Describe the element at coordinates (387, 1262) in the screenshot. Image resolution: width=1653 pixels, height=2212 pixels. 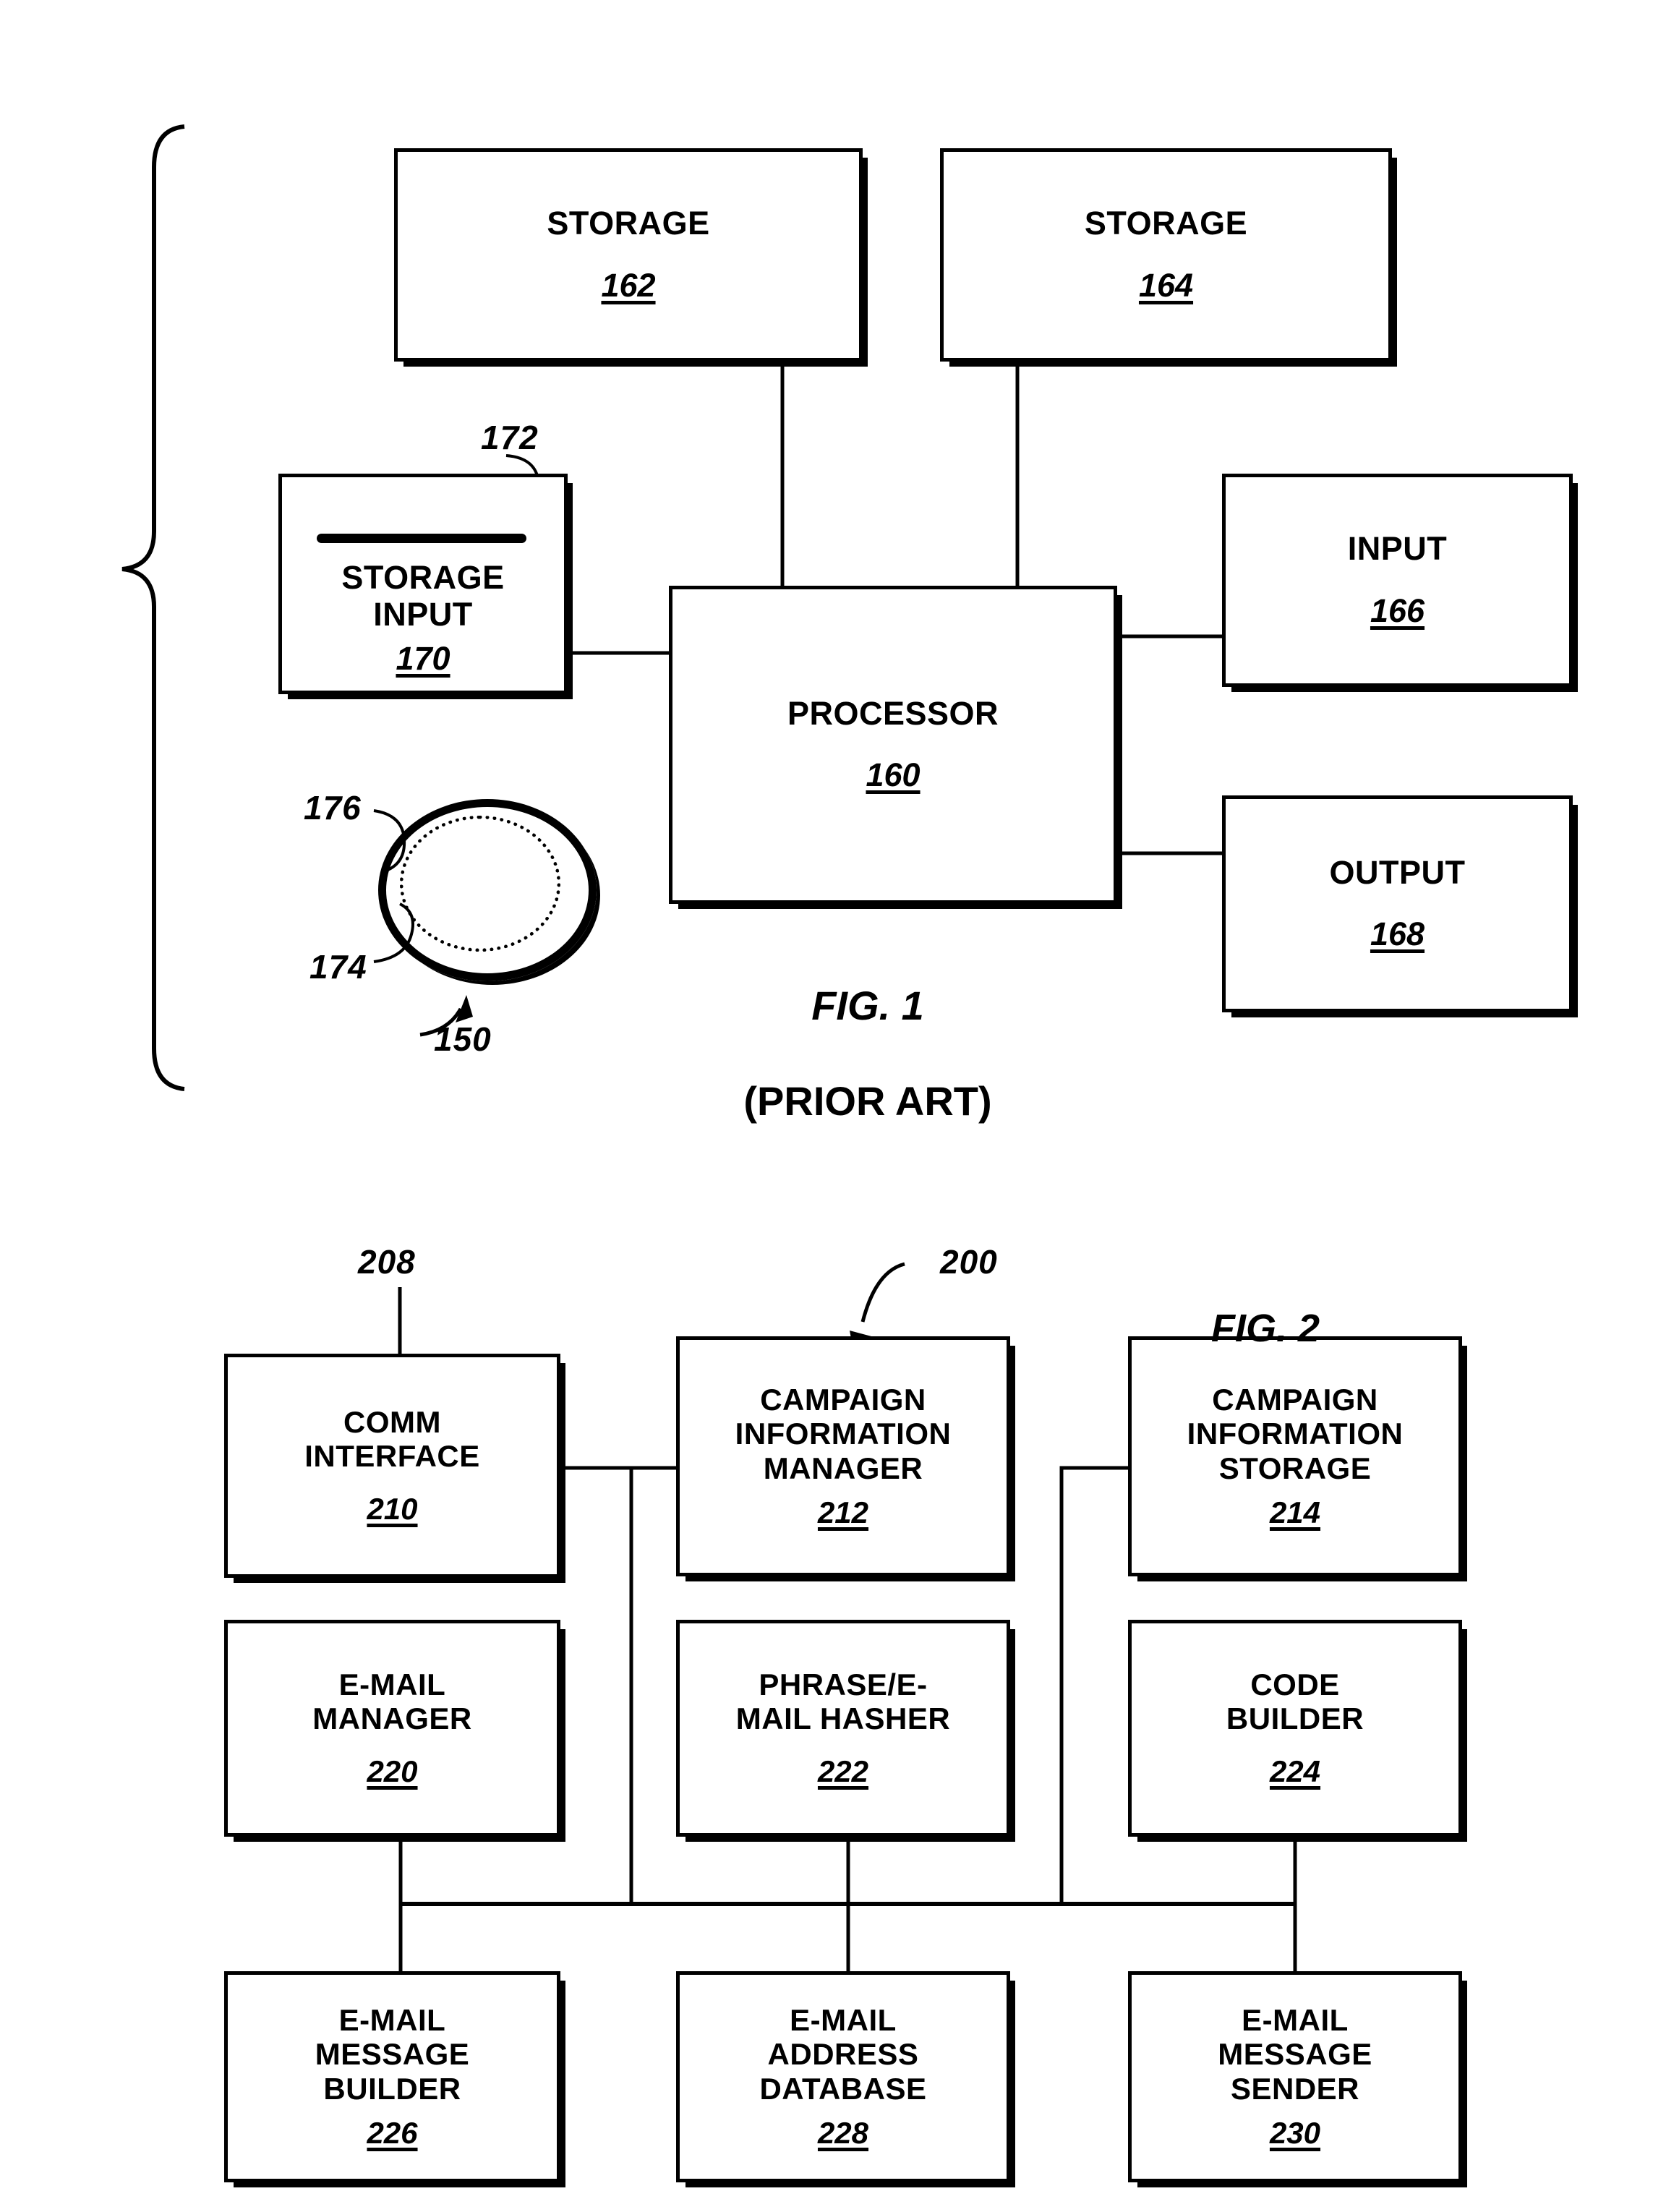
I see `ref-208: 208` at that location.